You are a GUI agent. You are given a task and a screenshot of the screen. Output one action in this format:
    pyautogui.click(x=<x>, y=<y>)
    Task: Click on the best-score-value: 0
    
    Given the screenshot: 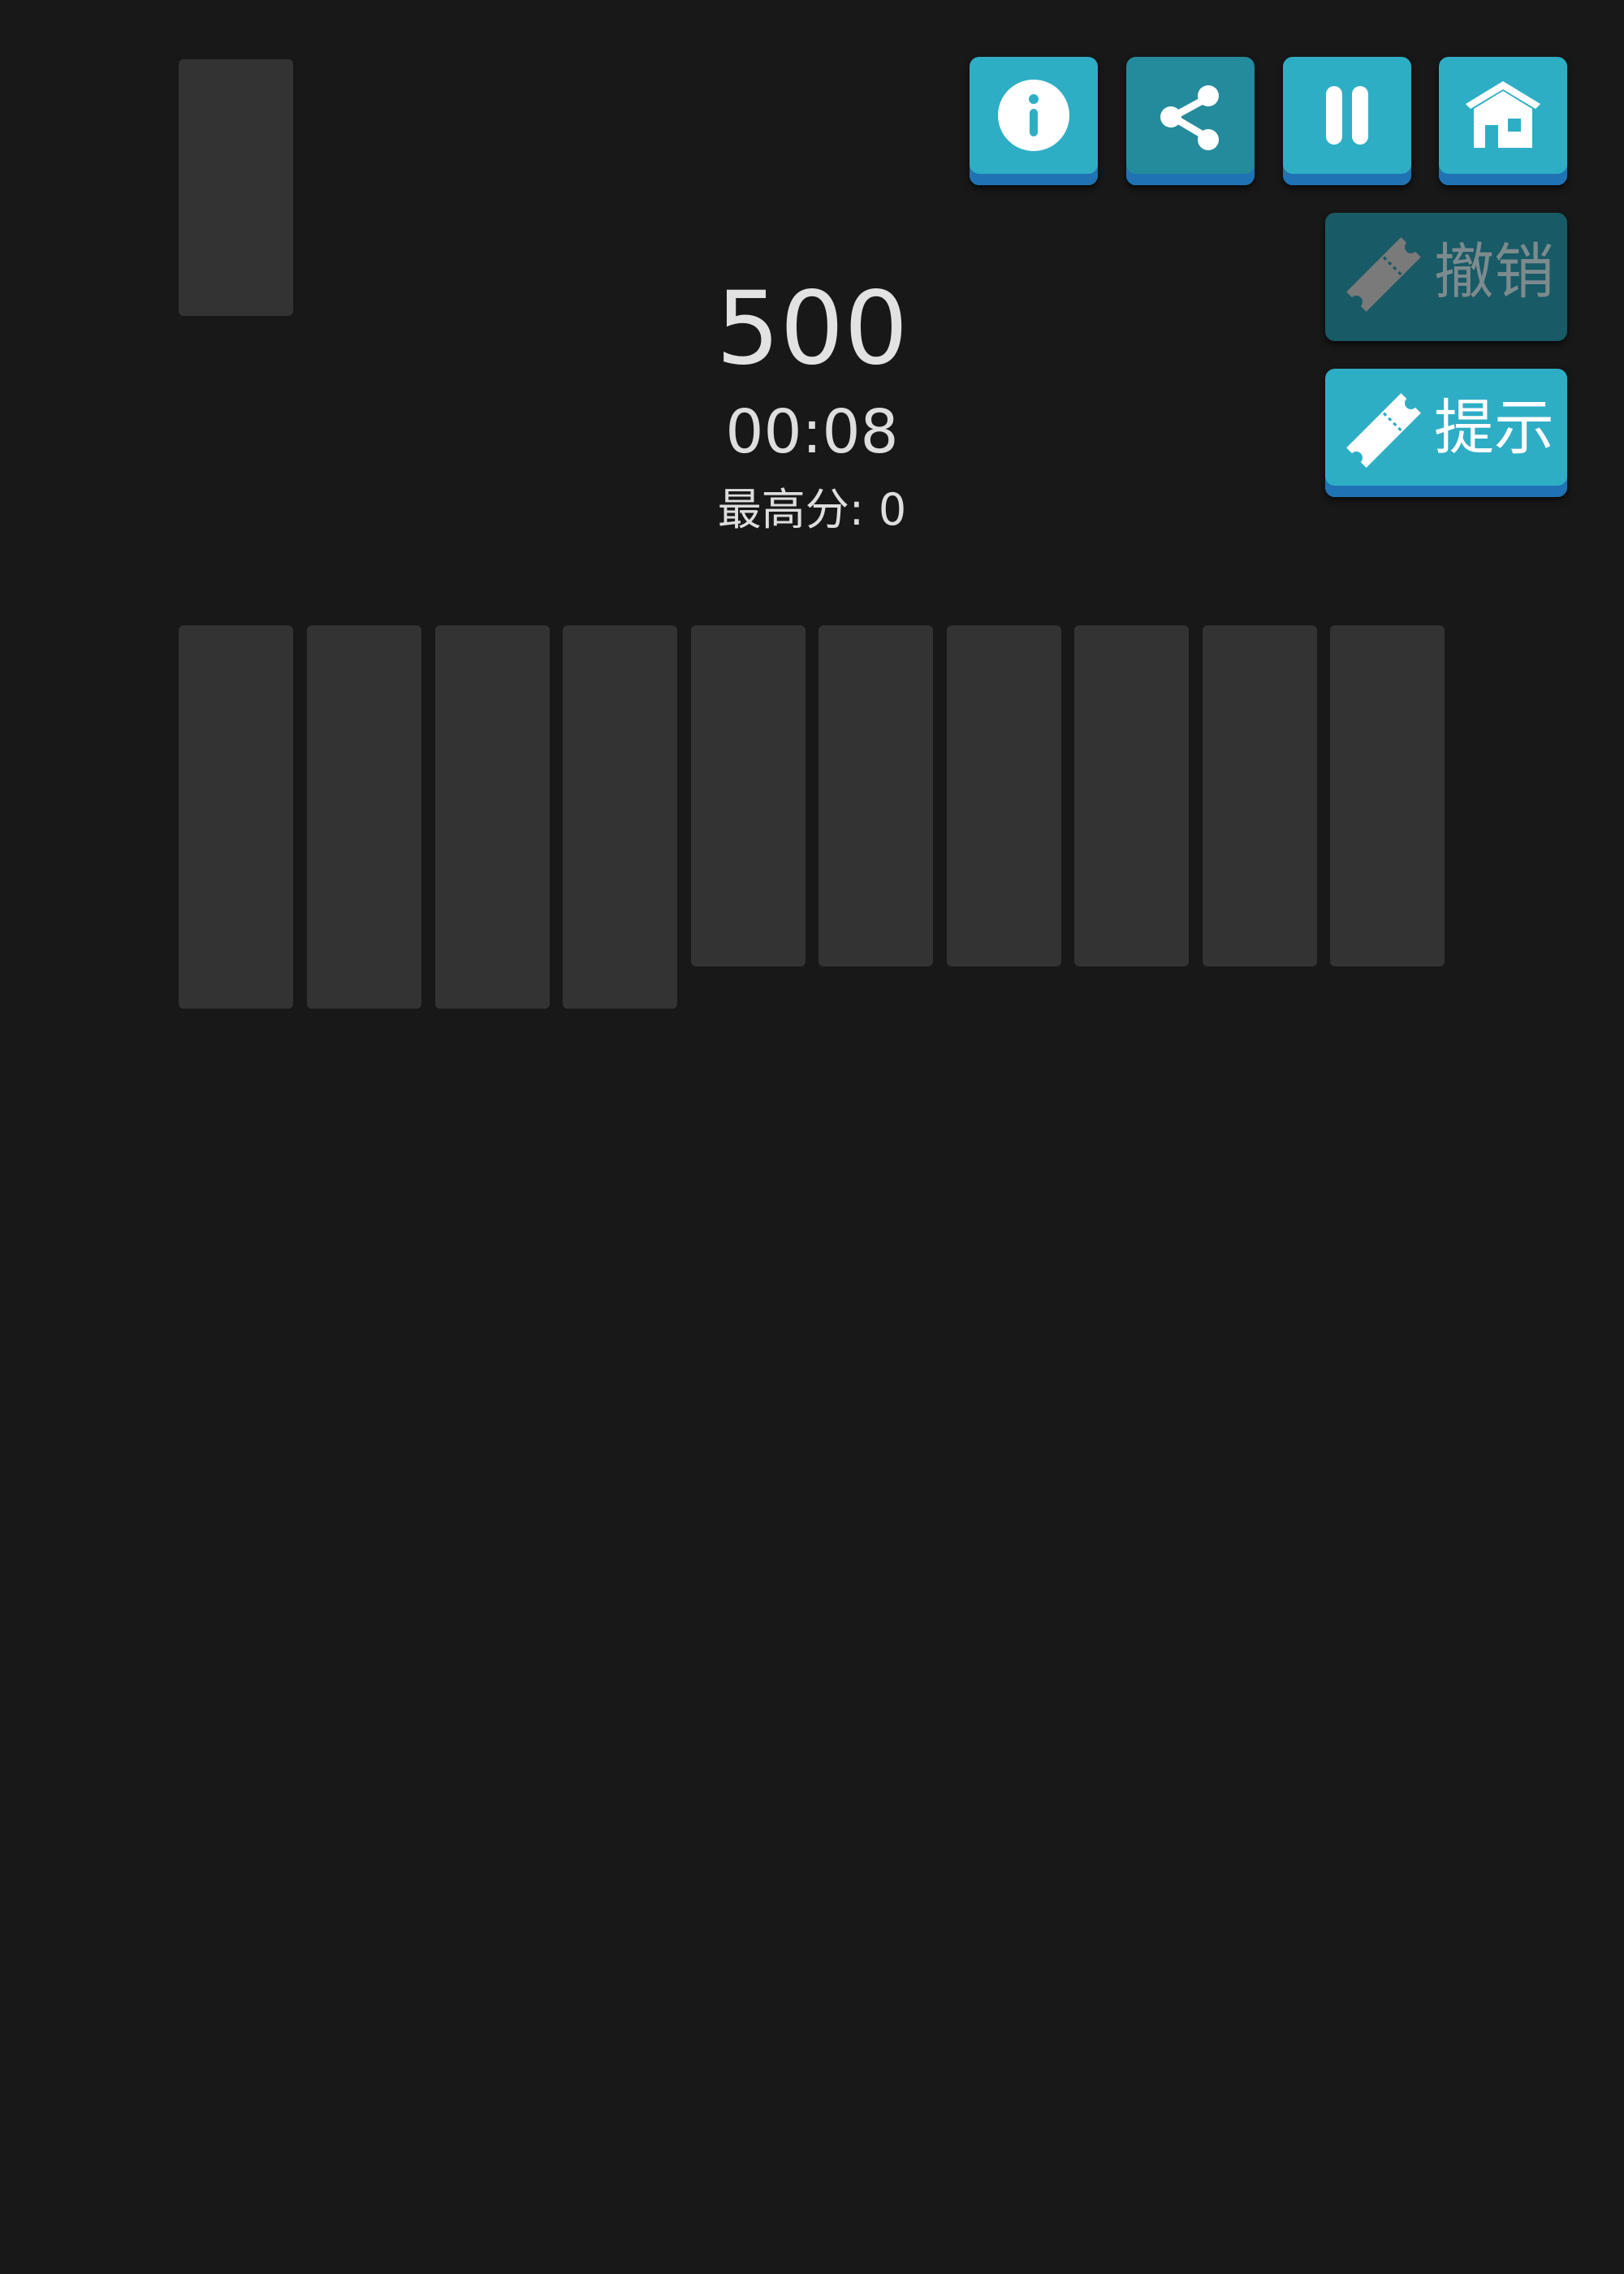 What is the action you would take?
    pyautogui.click(x=893, y=509)
    